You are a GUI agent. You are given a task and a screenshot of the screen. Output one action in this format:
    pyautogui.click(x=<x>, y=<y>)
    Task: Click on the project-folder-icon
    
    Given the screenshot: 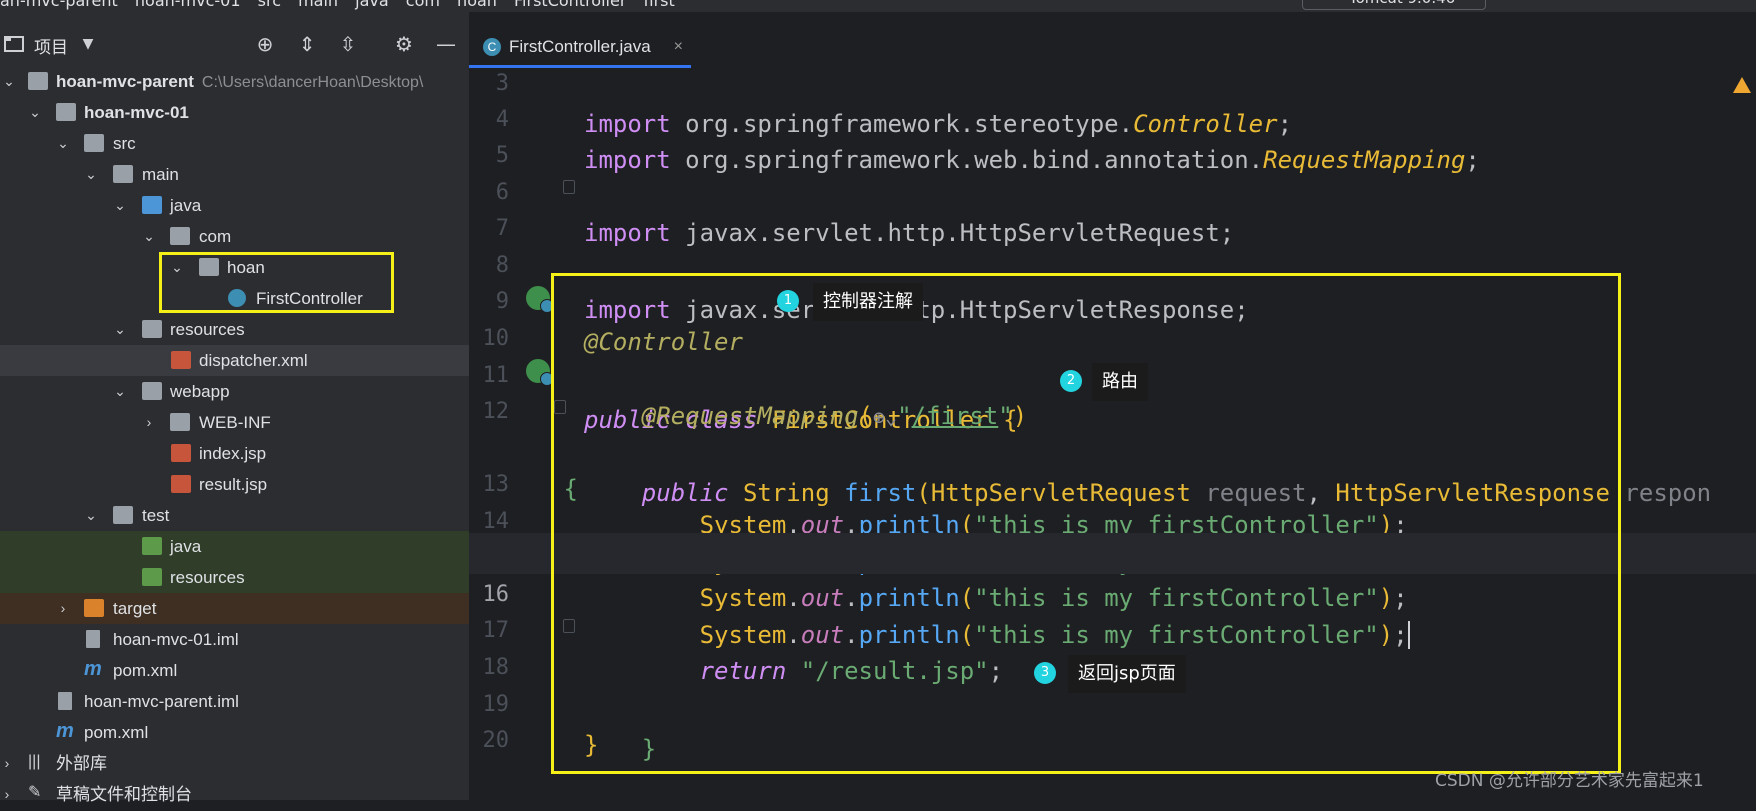 What is the action you would take?
    pyautogui.click(x=14, y=44)
    